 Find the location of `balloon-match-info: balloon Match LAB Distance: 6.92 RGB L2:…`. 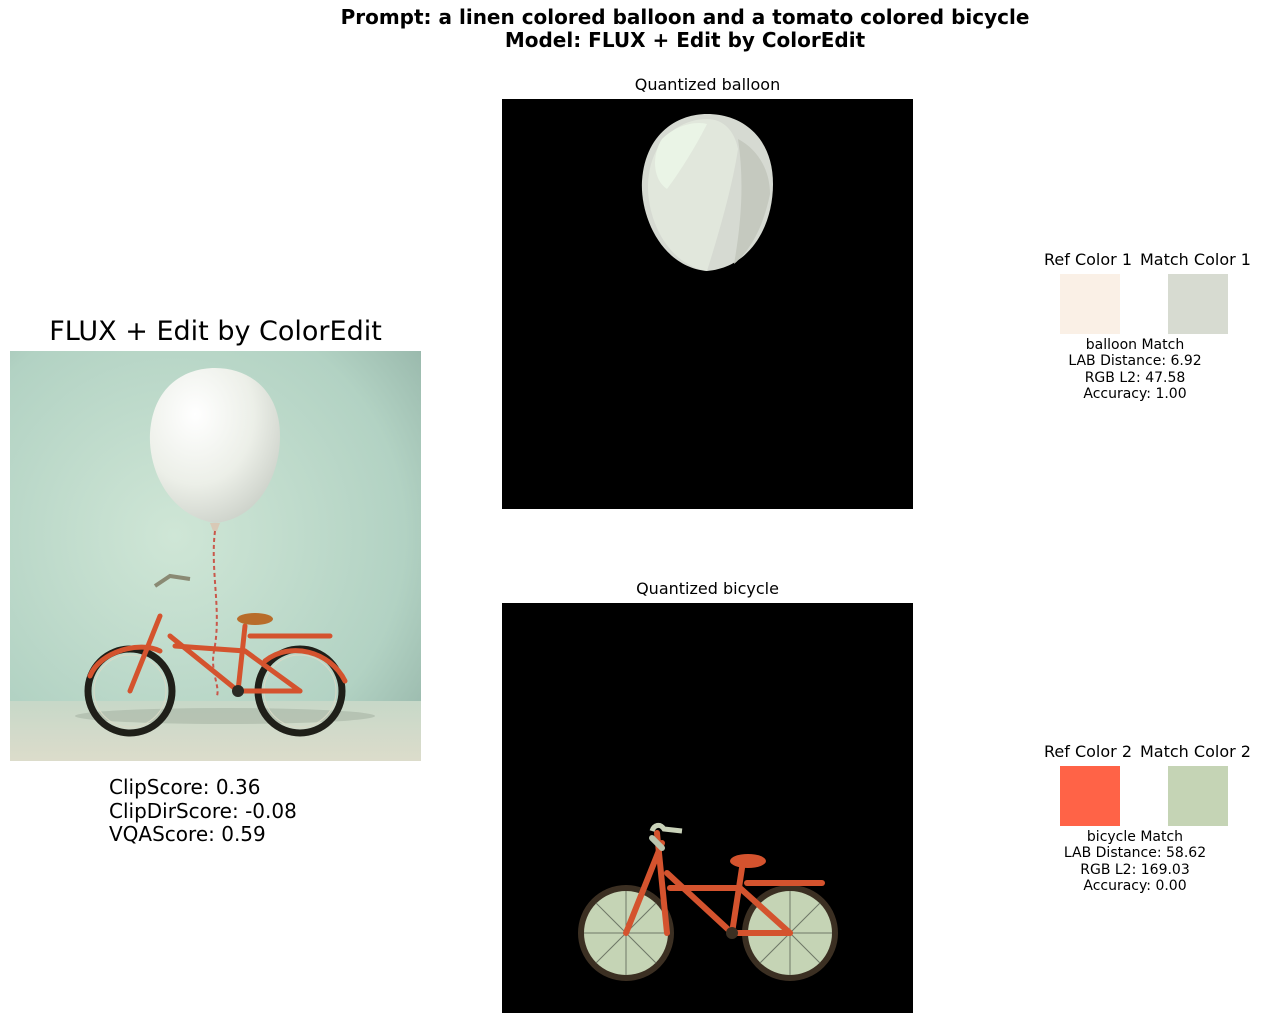

balloon-match-info: balloon Match LAB Distance: 6.92 RGB L2:… is located at coordinates (1135, 370).